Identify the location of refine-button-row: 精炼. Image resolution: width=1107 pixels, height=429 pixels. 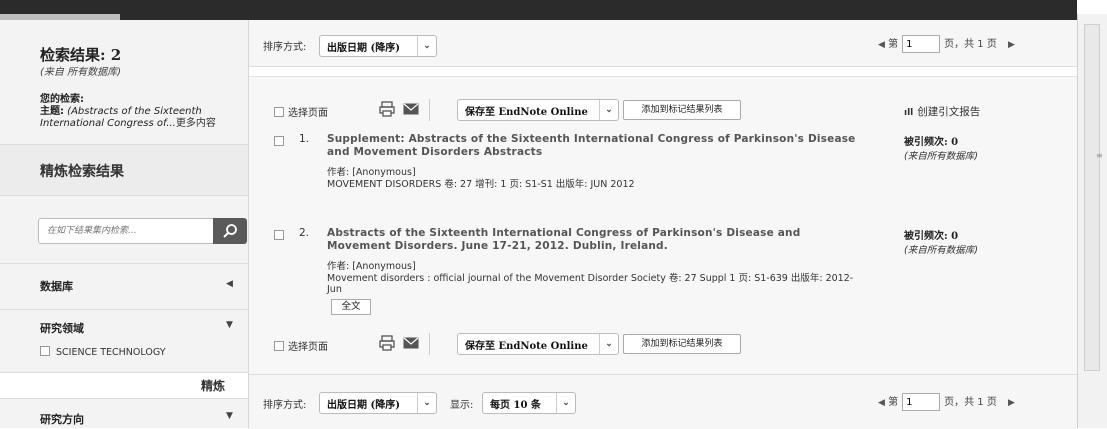
(124, 385).